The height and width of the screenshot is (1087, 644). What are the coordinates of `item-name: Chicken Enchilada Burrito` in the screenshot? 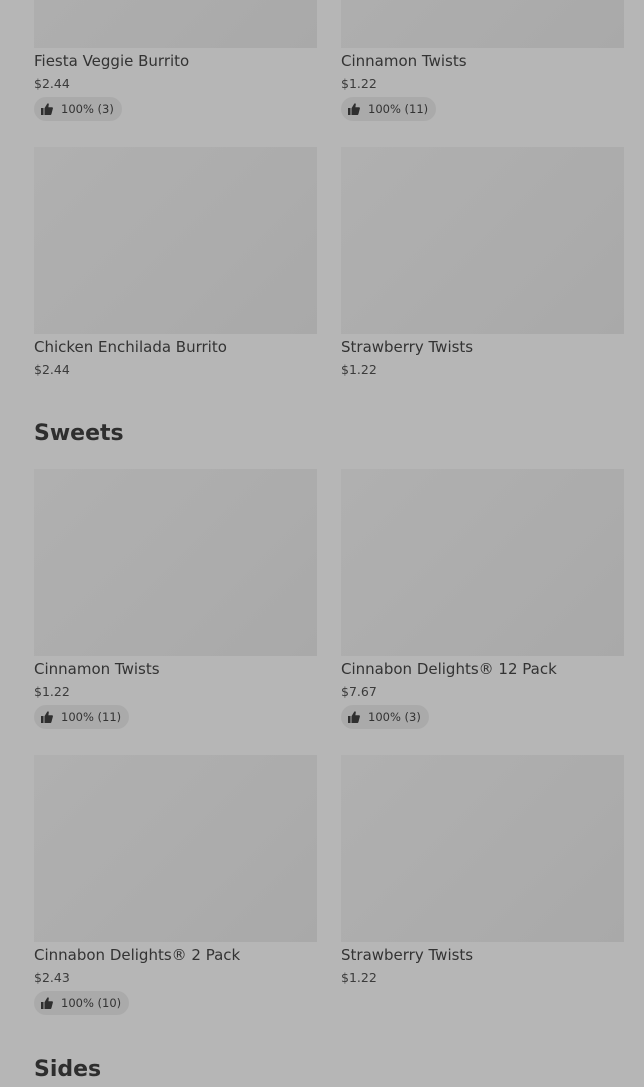 It's located at (130, 347).